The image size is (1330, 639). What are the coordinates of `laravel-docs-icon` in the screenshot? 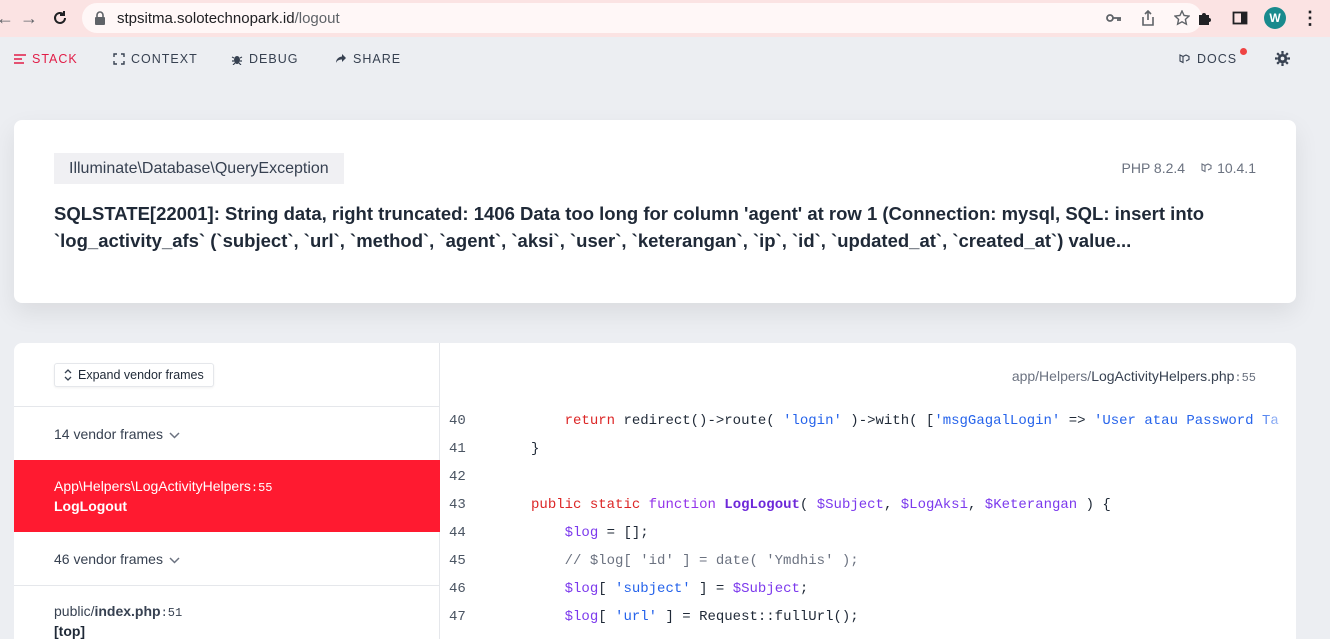 It's located at (1184, 59).